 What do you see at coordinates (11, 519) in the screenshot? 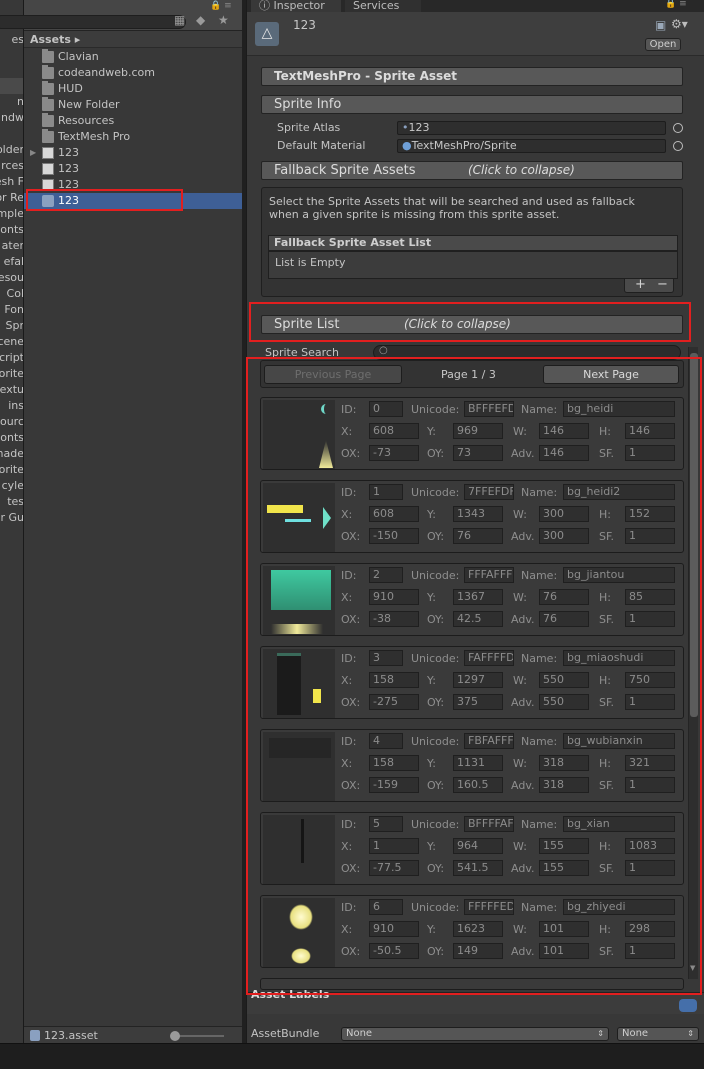
I see `hierarchy-row: r Gu` at bounding box center [11, 519].